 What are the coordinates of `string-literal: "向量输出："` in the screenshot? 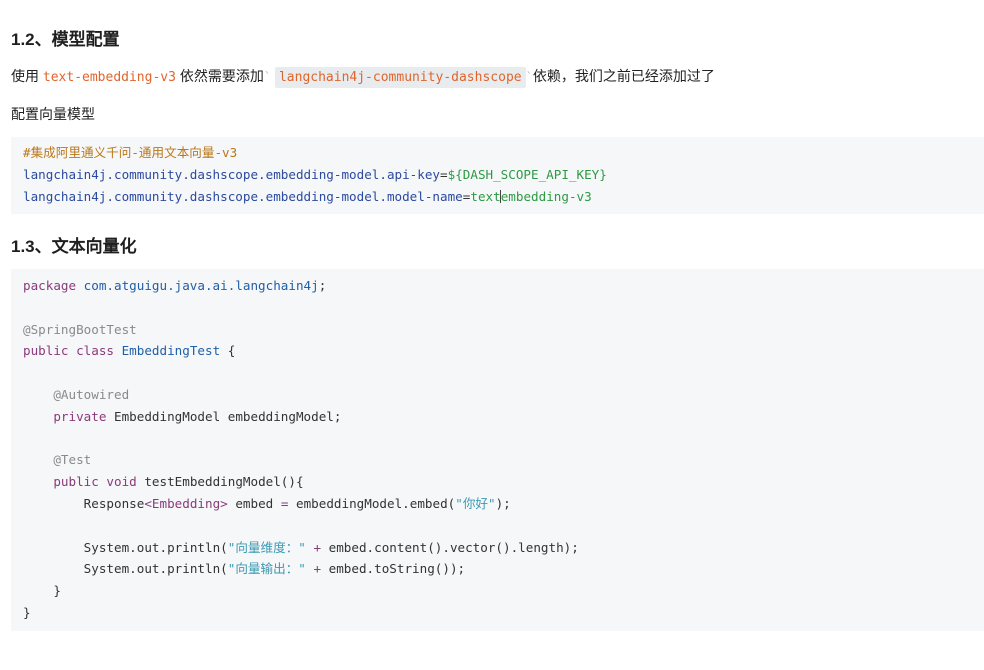 It's located at (266, 569).